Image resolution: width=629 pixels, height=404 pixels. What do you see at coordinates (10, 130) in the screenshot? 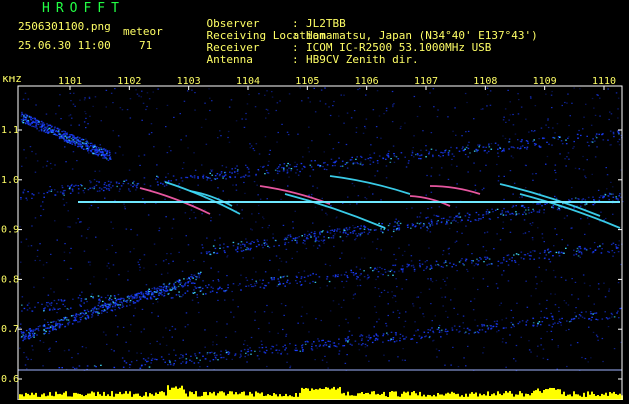
I see `y-tick-label: 1.1` at bounding box center [10, 130].